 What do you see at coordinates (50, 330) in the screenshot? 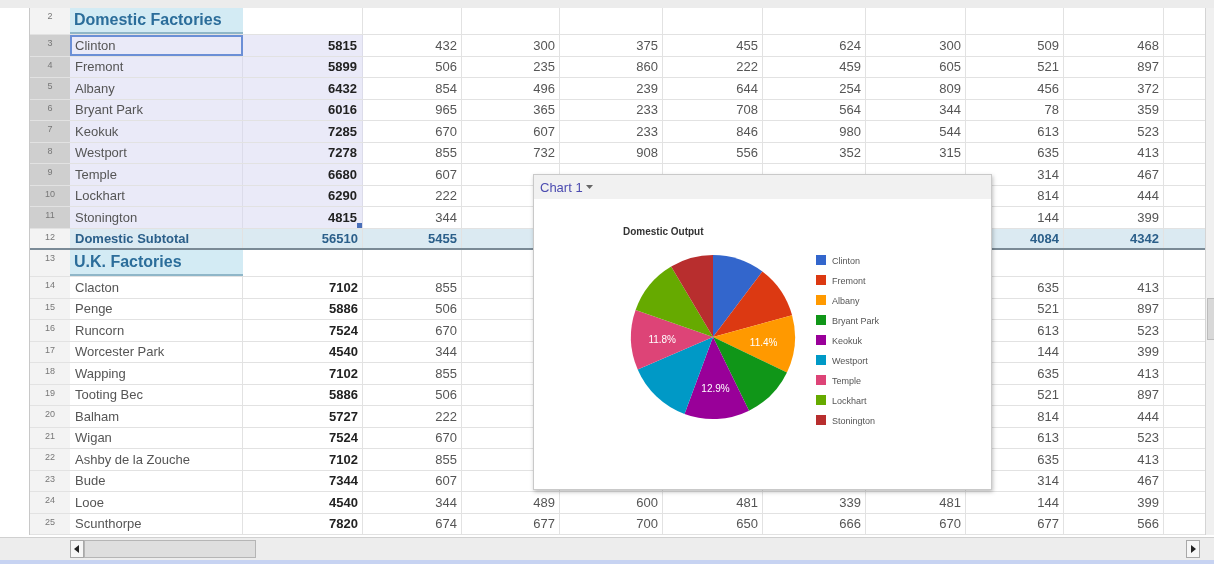
I see `row-number: 16` at bounding box center [50, 330].